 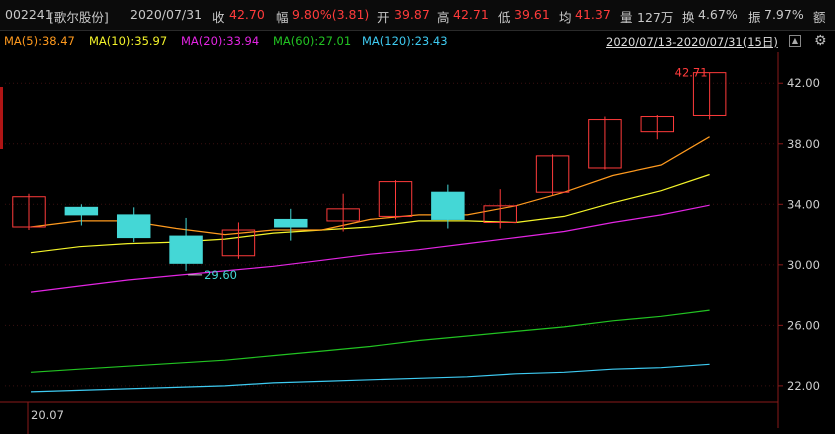 What do you see at coordinates (370, 378) in the screenshot?
I see `ma120-line` at bounding box center [370, 378].